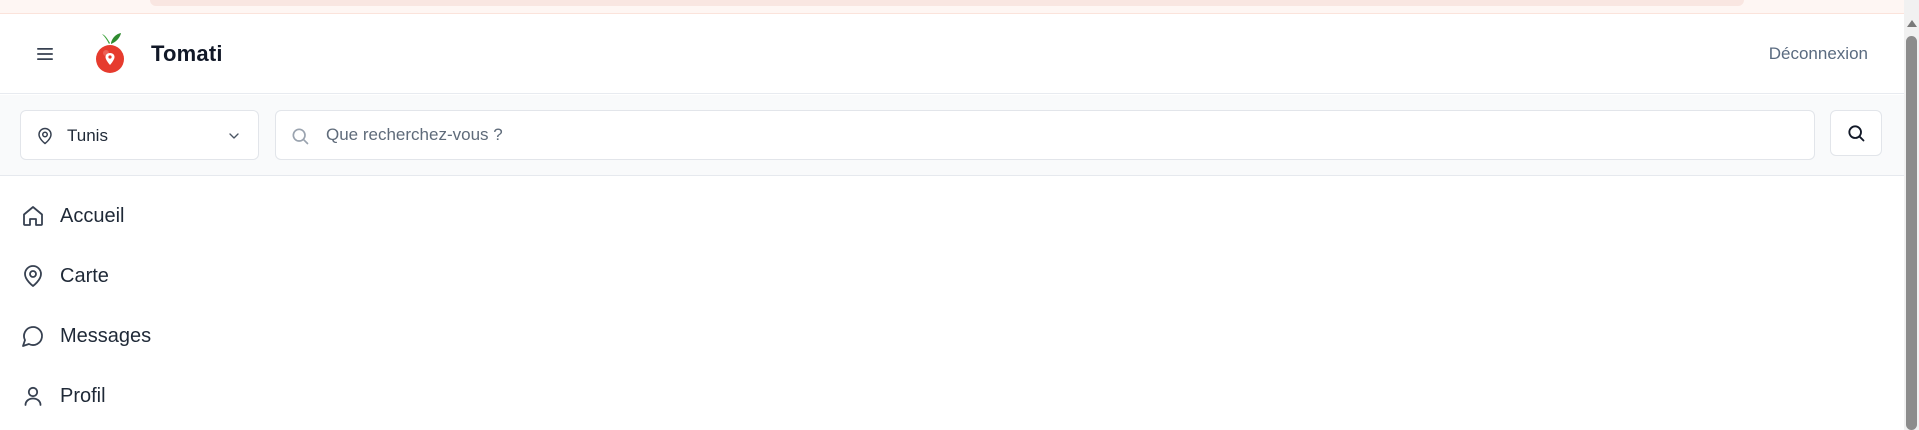 Image resolution: width=1919 pixels, height=430 pixels. What do you see at coordinates (106, 335) in the screenshot?
I see `sidebar-item-label: Messages` at bounding box center [106, 335].